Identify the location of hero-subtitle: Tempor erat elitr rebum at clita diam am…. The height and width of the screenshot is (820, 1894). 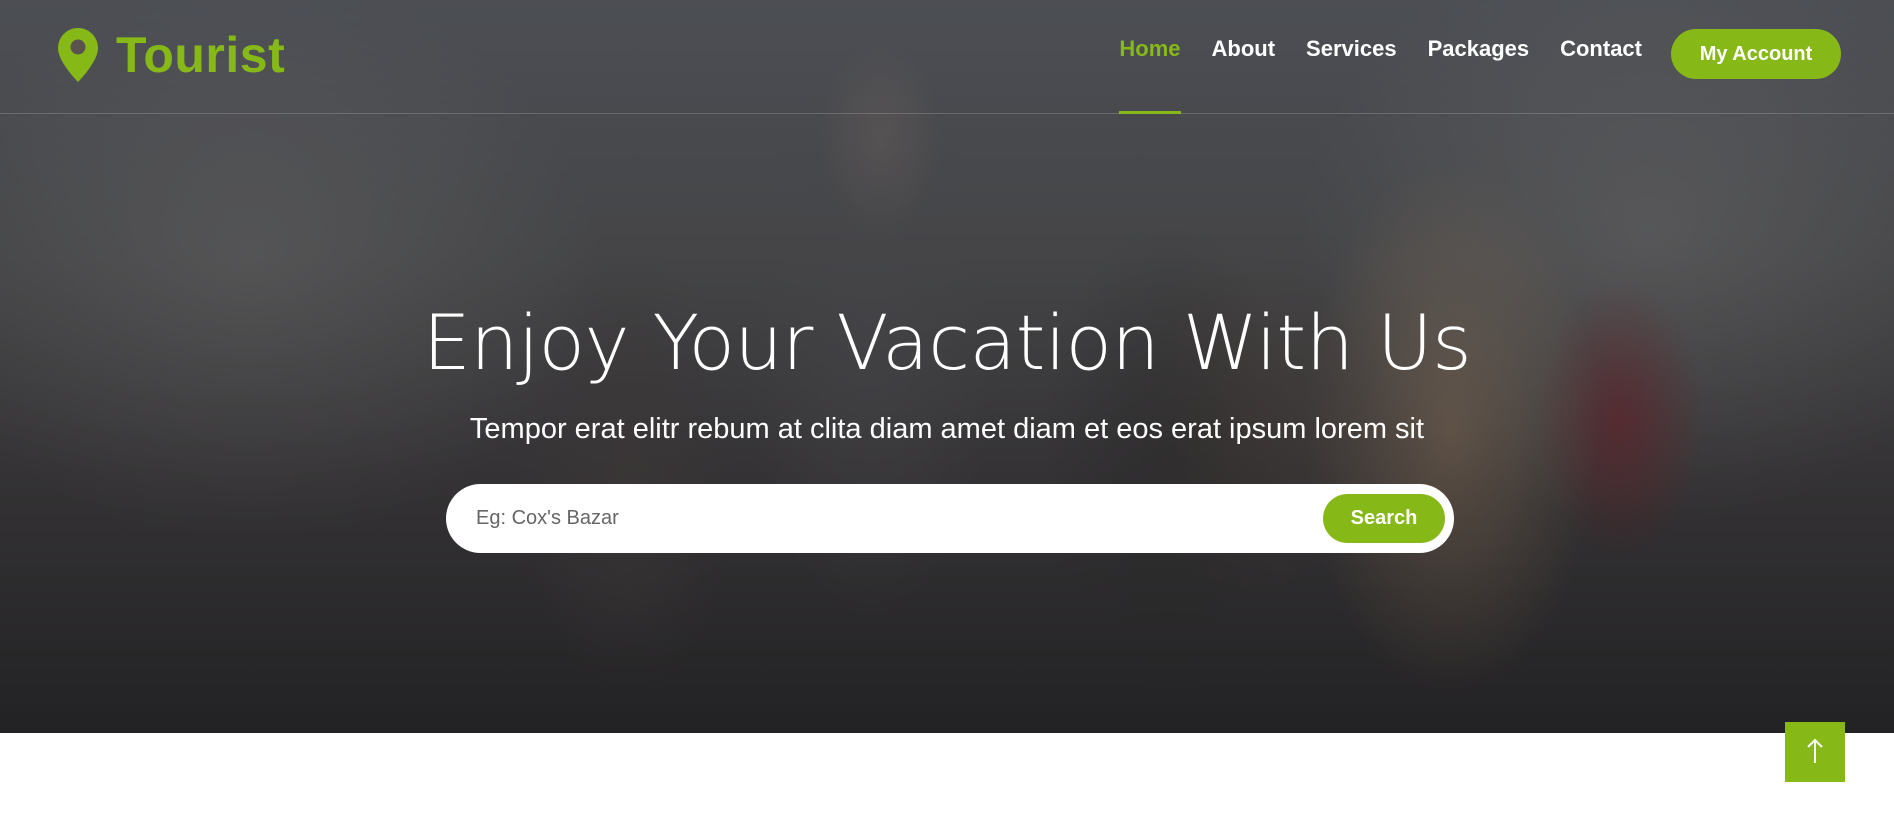
(947, 429).